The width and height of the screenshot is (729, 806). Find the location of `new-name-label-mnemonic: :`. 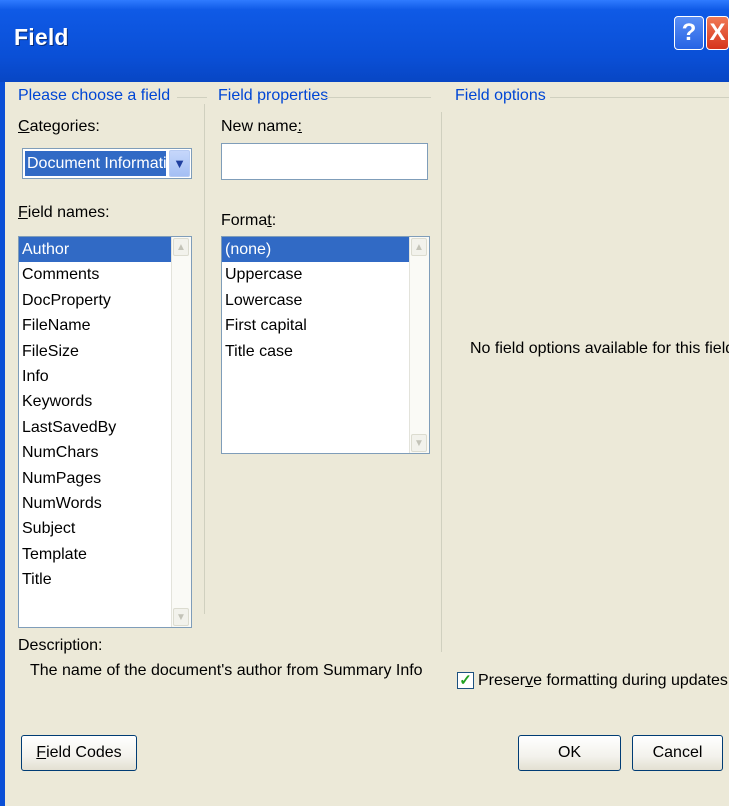

new-name-label-mnemonic: : is located at coordinates (299, 126).